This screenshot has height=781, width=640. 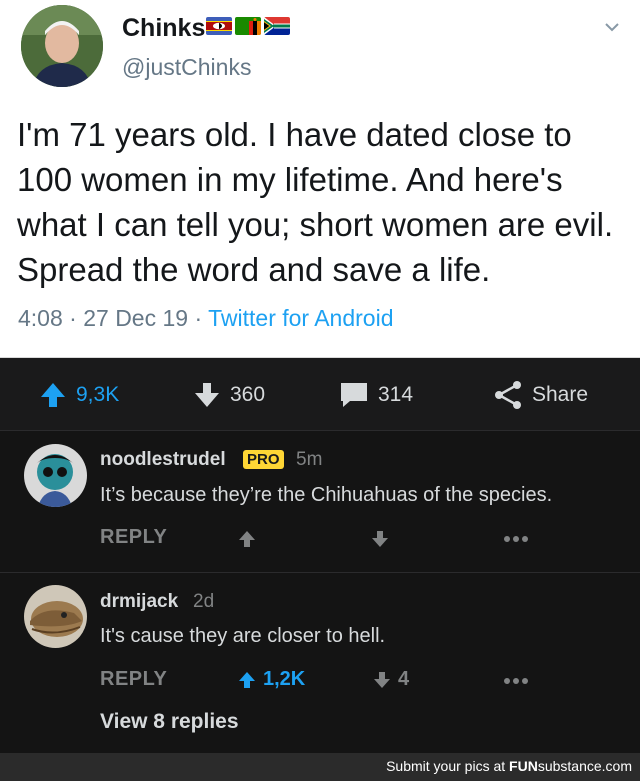 I want to click on tweet-avatar, so click(x=62, y=46).